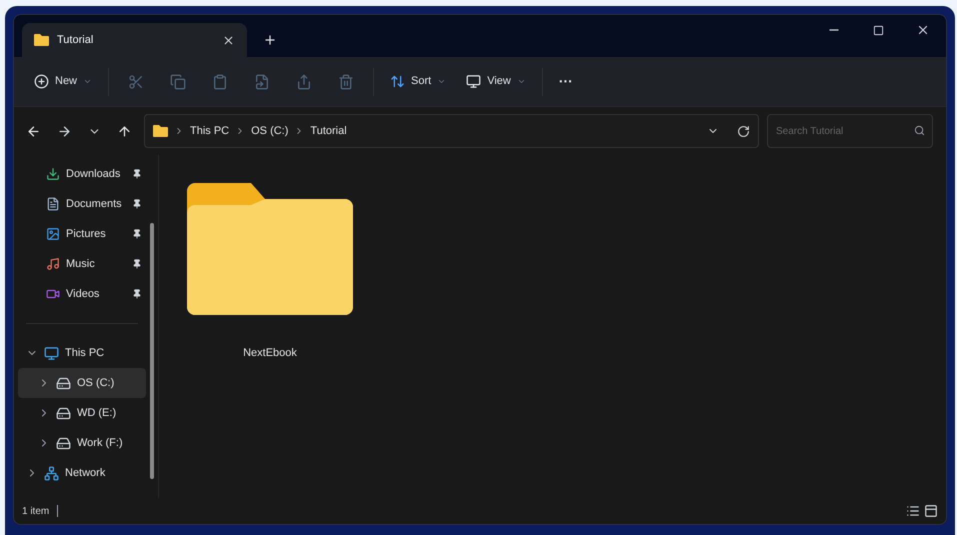  Describe the element at coordinates (53, 204) in the screenshot. I see `document-icon` at that location.